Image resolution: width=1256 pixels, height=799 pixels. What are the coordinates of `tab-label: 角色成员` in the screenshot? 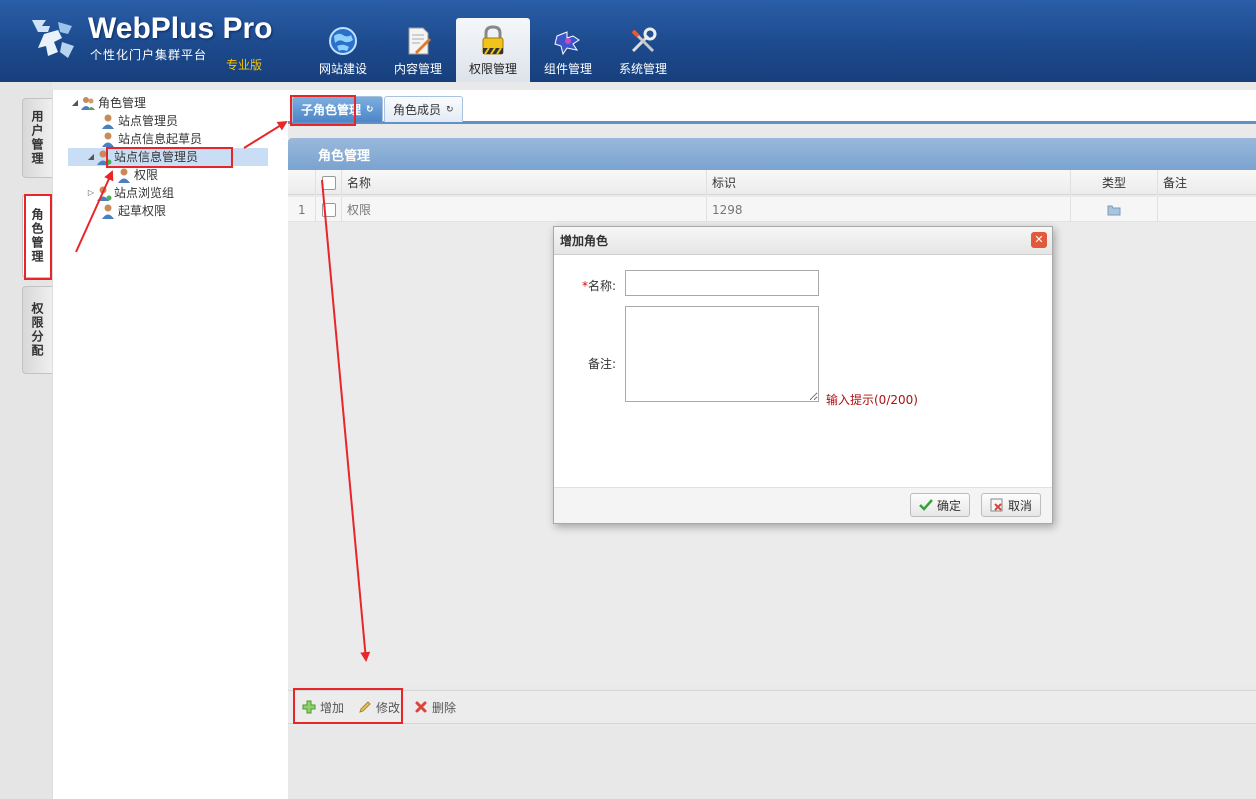 It's located at (417, 110).